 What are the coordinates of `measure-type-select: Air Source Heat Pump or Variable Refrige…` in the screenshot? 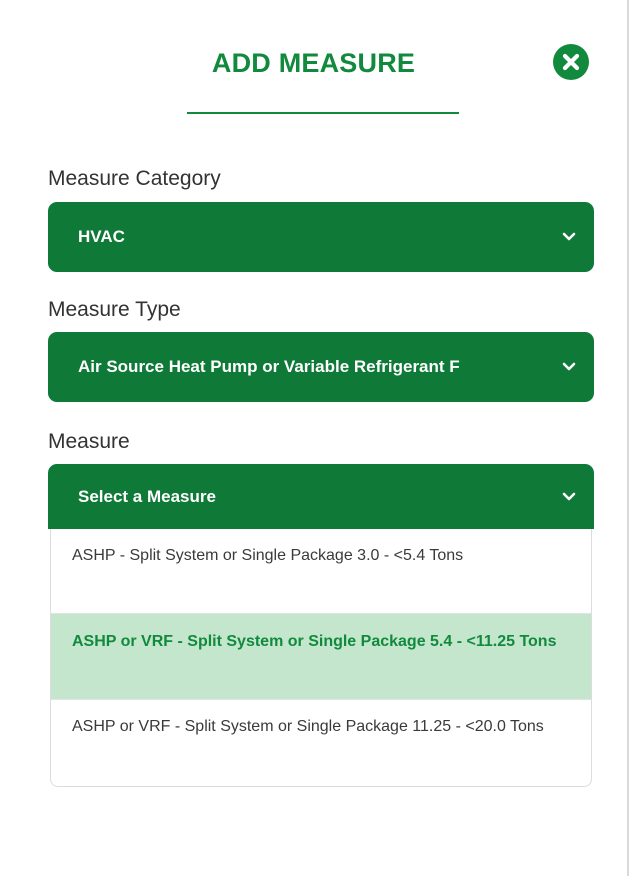 It's located at (321, 367).